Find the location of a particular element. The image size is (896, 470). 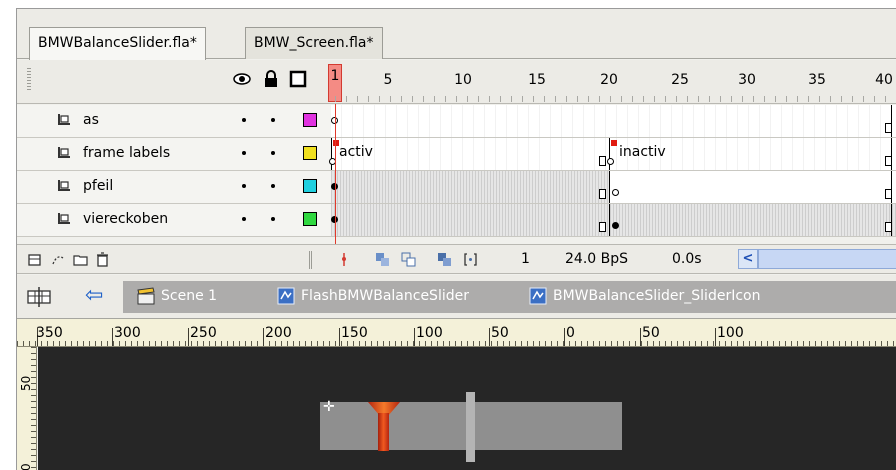

layer-row-as: as is located at coordinates (456, 121).